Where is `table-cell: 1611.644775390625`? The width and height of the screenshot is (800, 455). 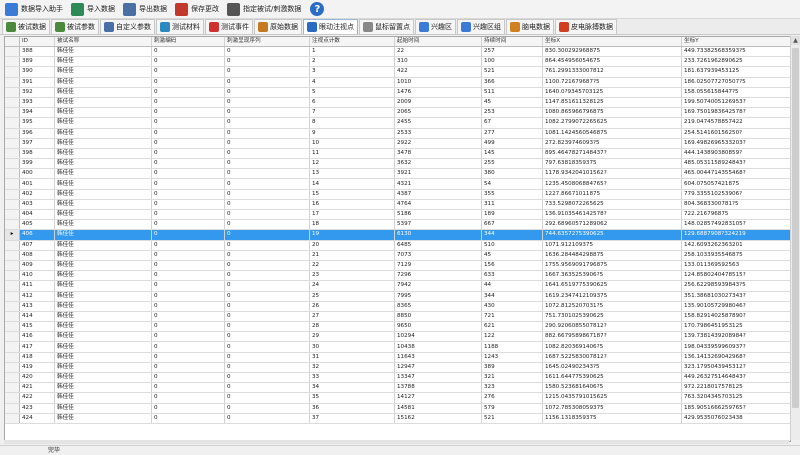
table-cell: 1611.644775390625 is located at coordinates (612, 378).